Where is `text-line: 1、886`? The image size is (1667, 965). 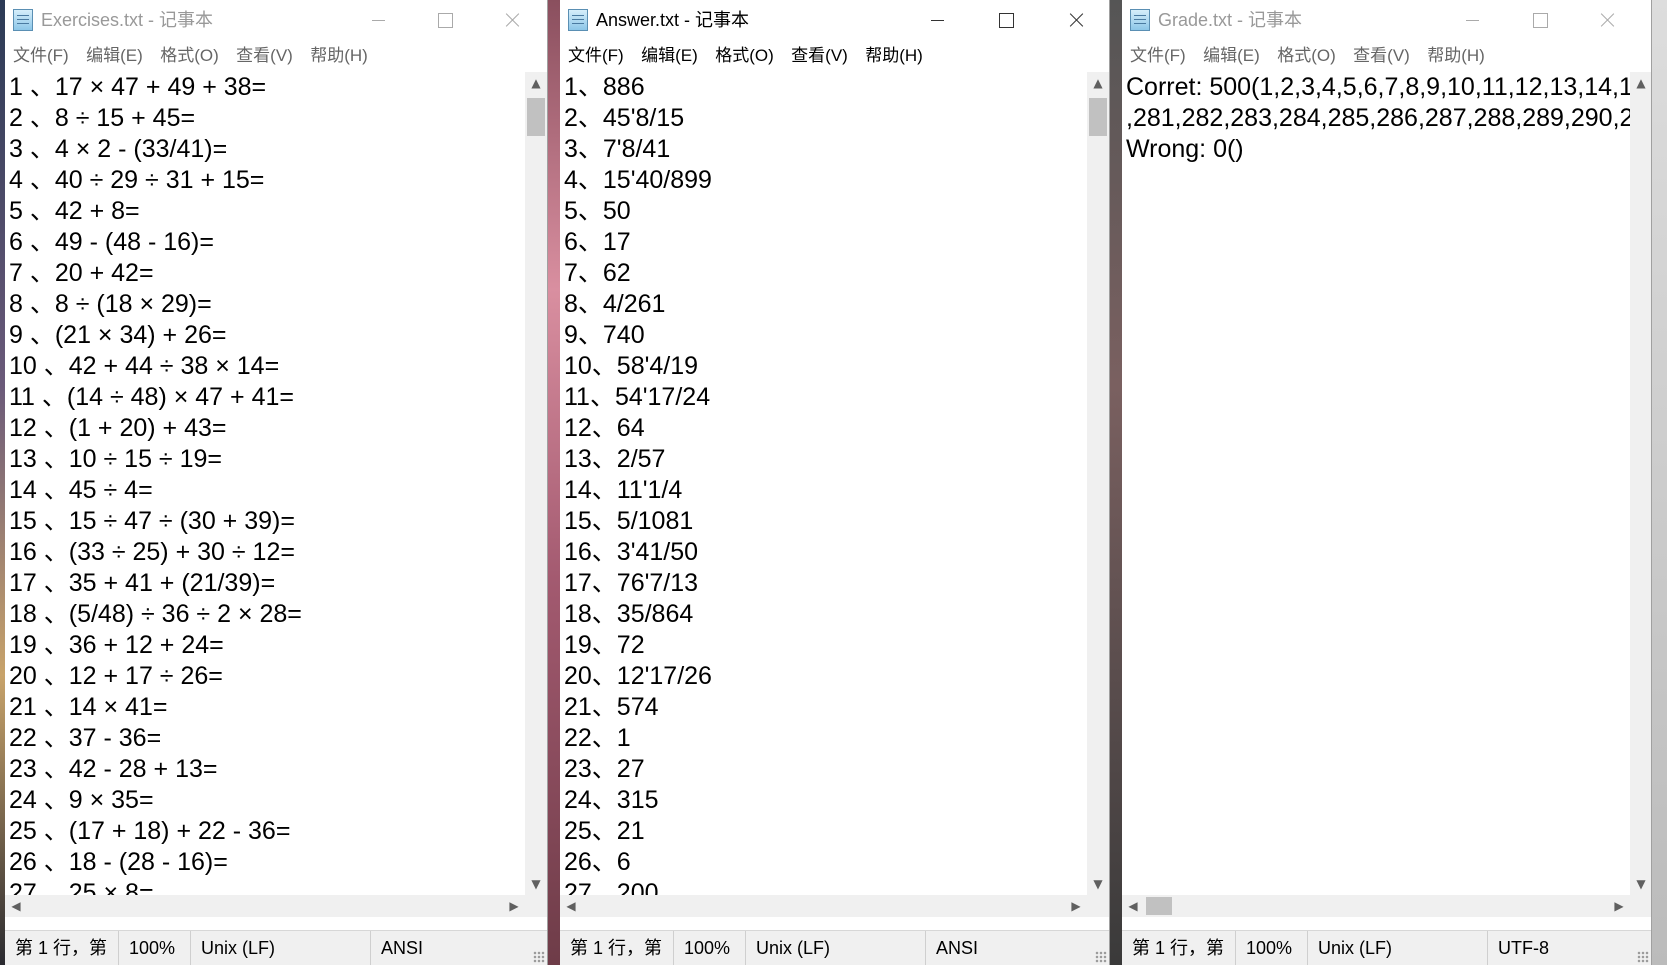 text-line: 1、886 is located at coordinates (604, 87).